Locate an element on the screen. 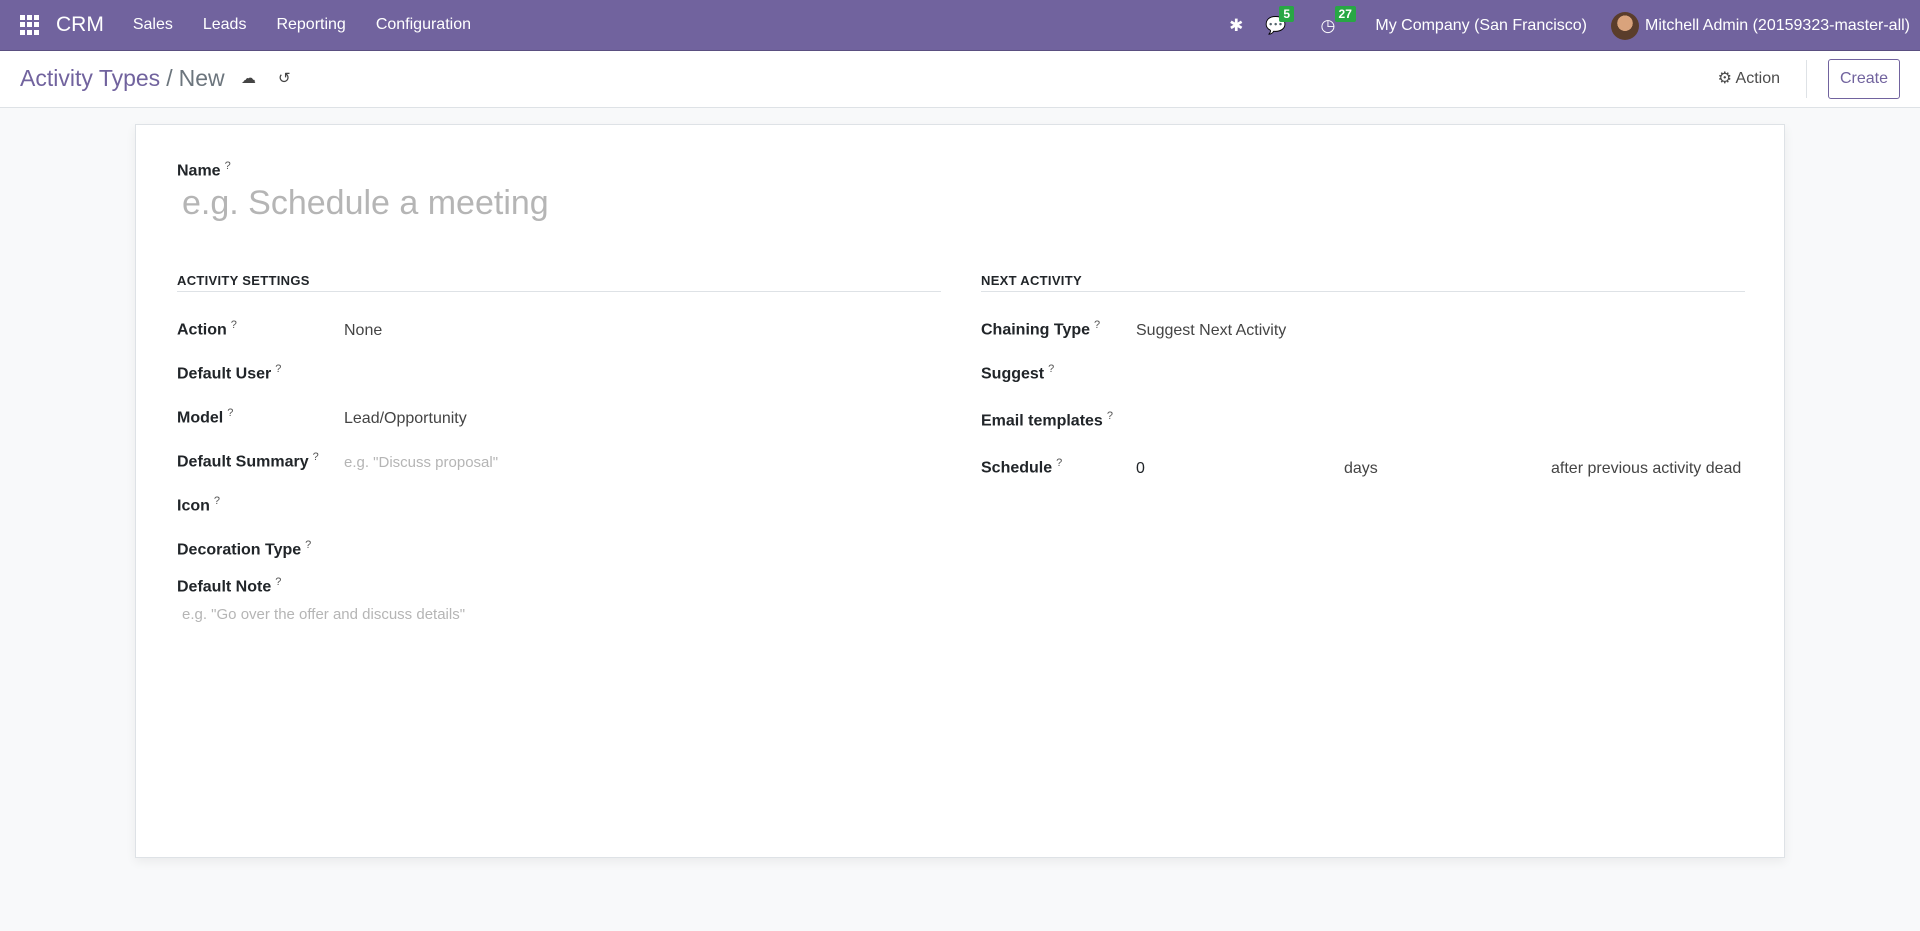  menu-leads: Leads is located at coordinates (225, 25).